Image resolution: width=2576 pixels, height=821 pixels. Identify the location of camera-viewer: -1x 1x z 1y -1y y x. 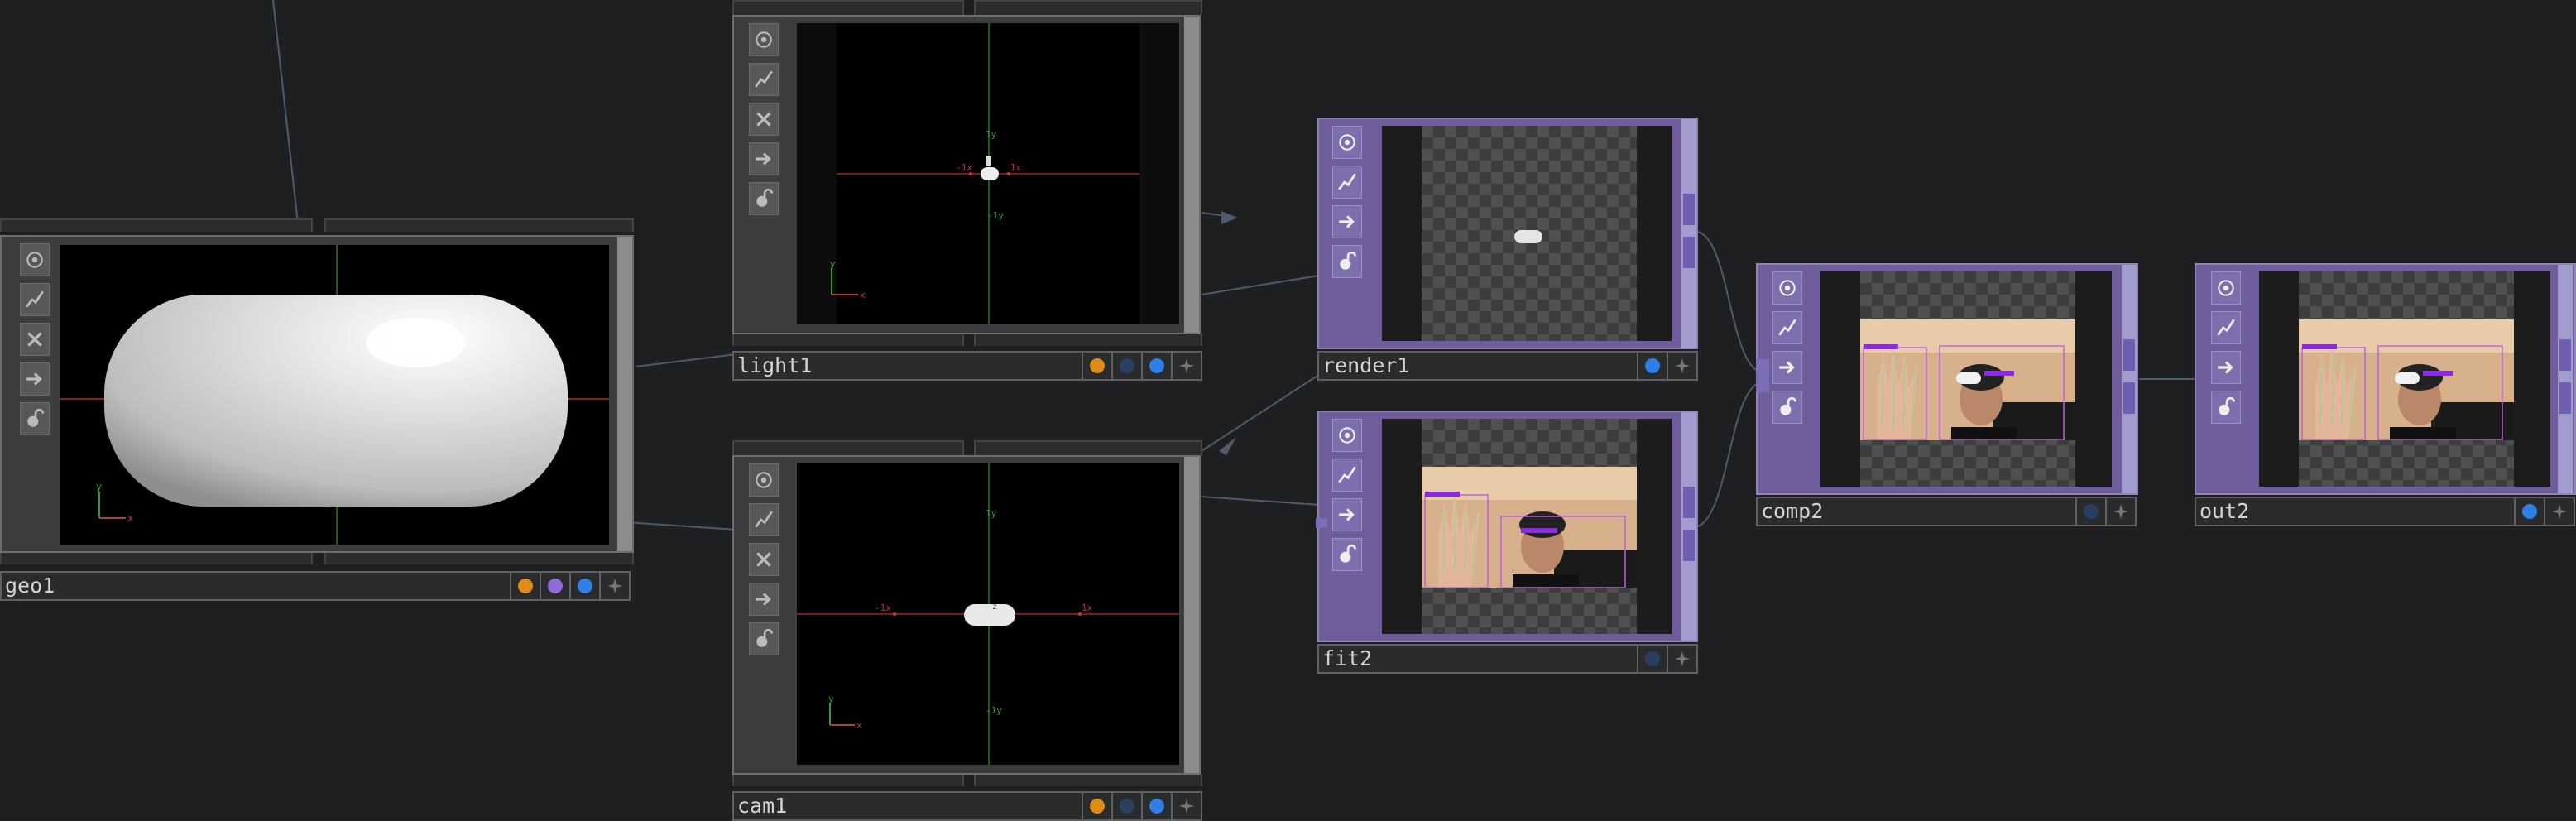
(988, 614).